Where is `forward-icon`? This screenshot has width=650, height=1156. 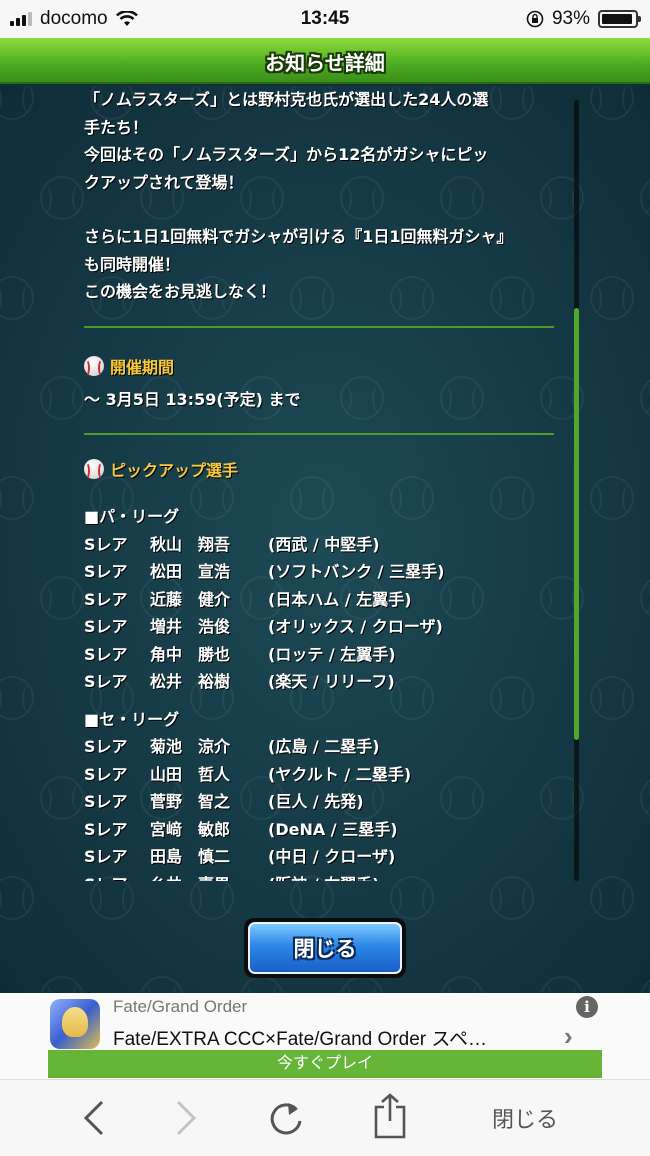 forward-icon is located at coordinates (186, 1118).